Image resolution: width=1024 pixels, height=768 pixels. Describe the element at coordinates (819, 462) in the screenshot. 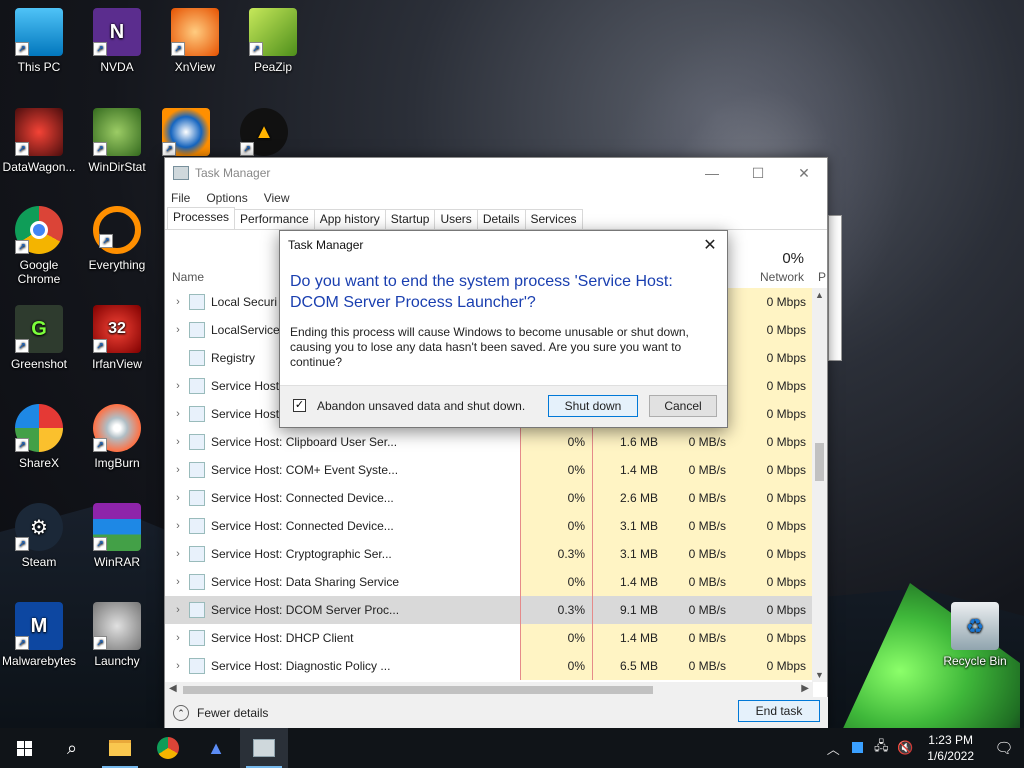

I see `scroll-thumb` at that location.